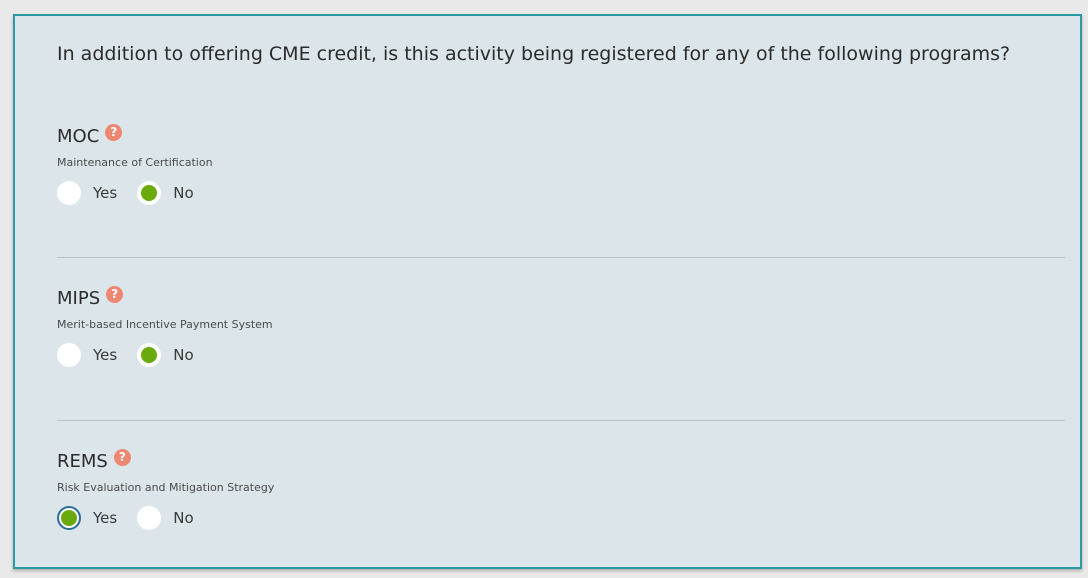 This screenshot has height=578, width=1088. What do you see at coordinates (105, 355) in the screenshot?
I see `program-mips-yes-label: Yes` at bounding box center [105, 355].